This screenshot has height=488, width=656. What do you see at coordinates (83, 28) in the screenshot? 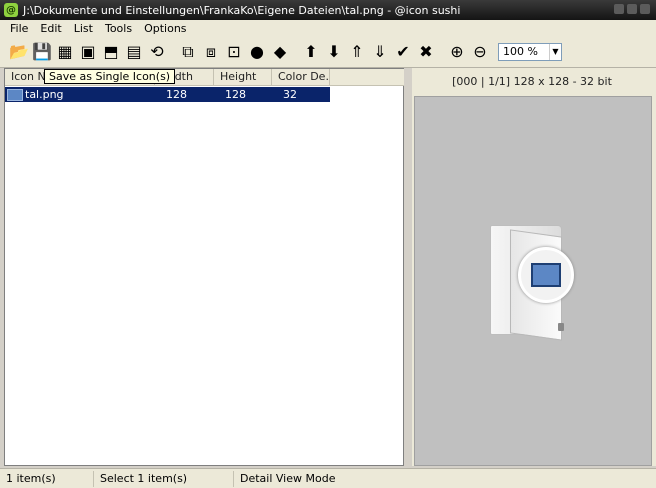
I see `menu-list: List` at bounding box center [83, 28].